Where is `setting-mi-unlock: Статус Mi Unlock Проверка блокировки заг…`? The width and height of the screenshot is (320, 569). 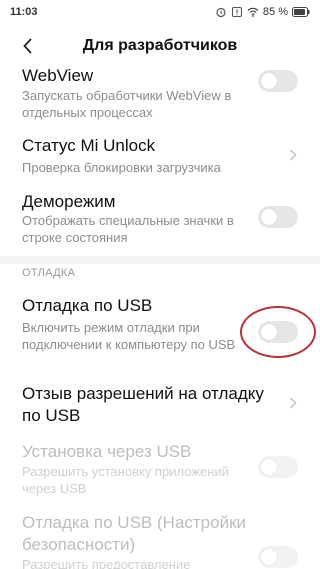
setting-mi-unlock: Статус Mi Unlock Проверка блокировки заг… is located at coordinates (160, 156).